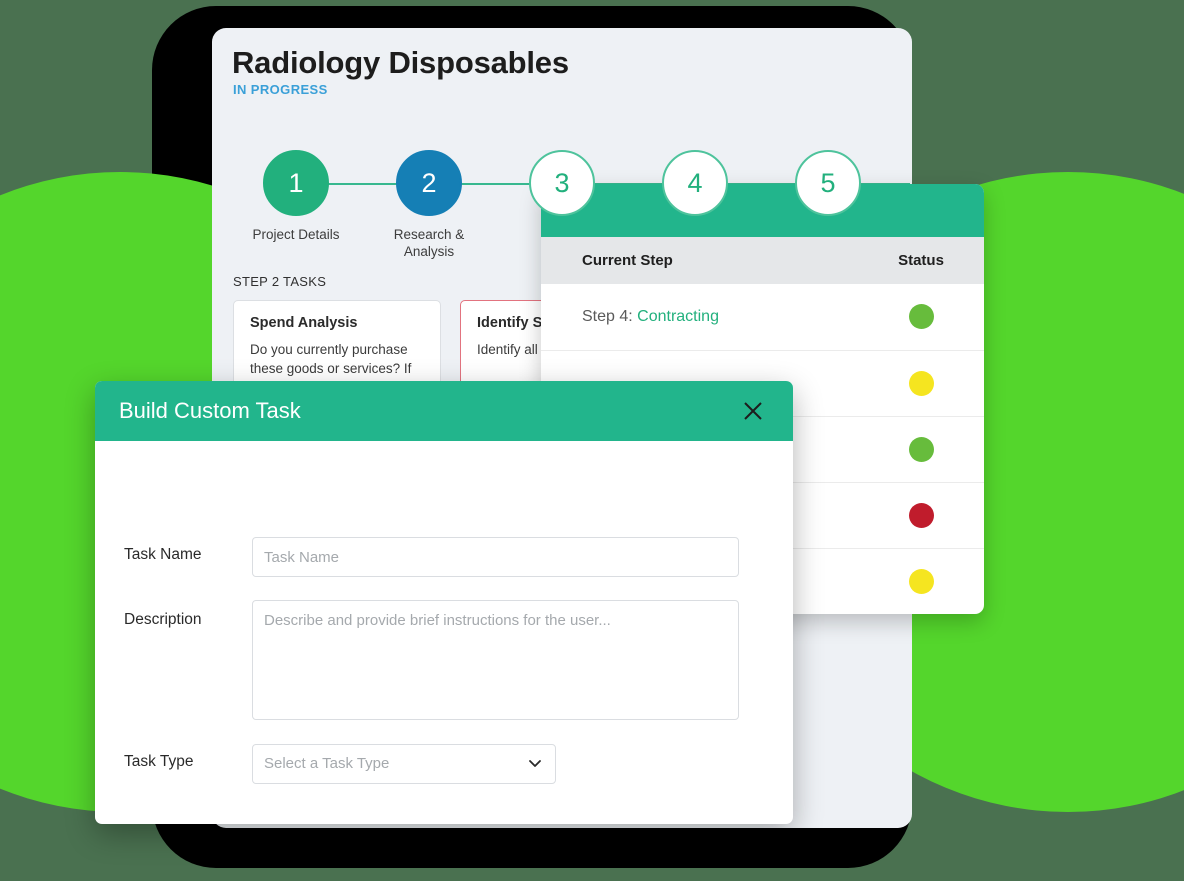  What do you see at coordinates (921, 260) in the screenshot?
I see `column-header-status: Status` at bounding box center [921, 260].